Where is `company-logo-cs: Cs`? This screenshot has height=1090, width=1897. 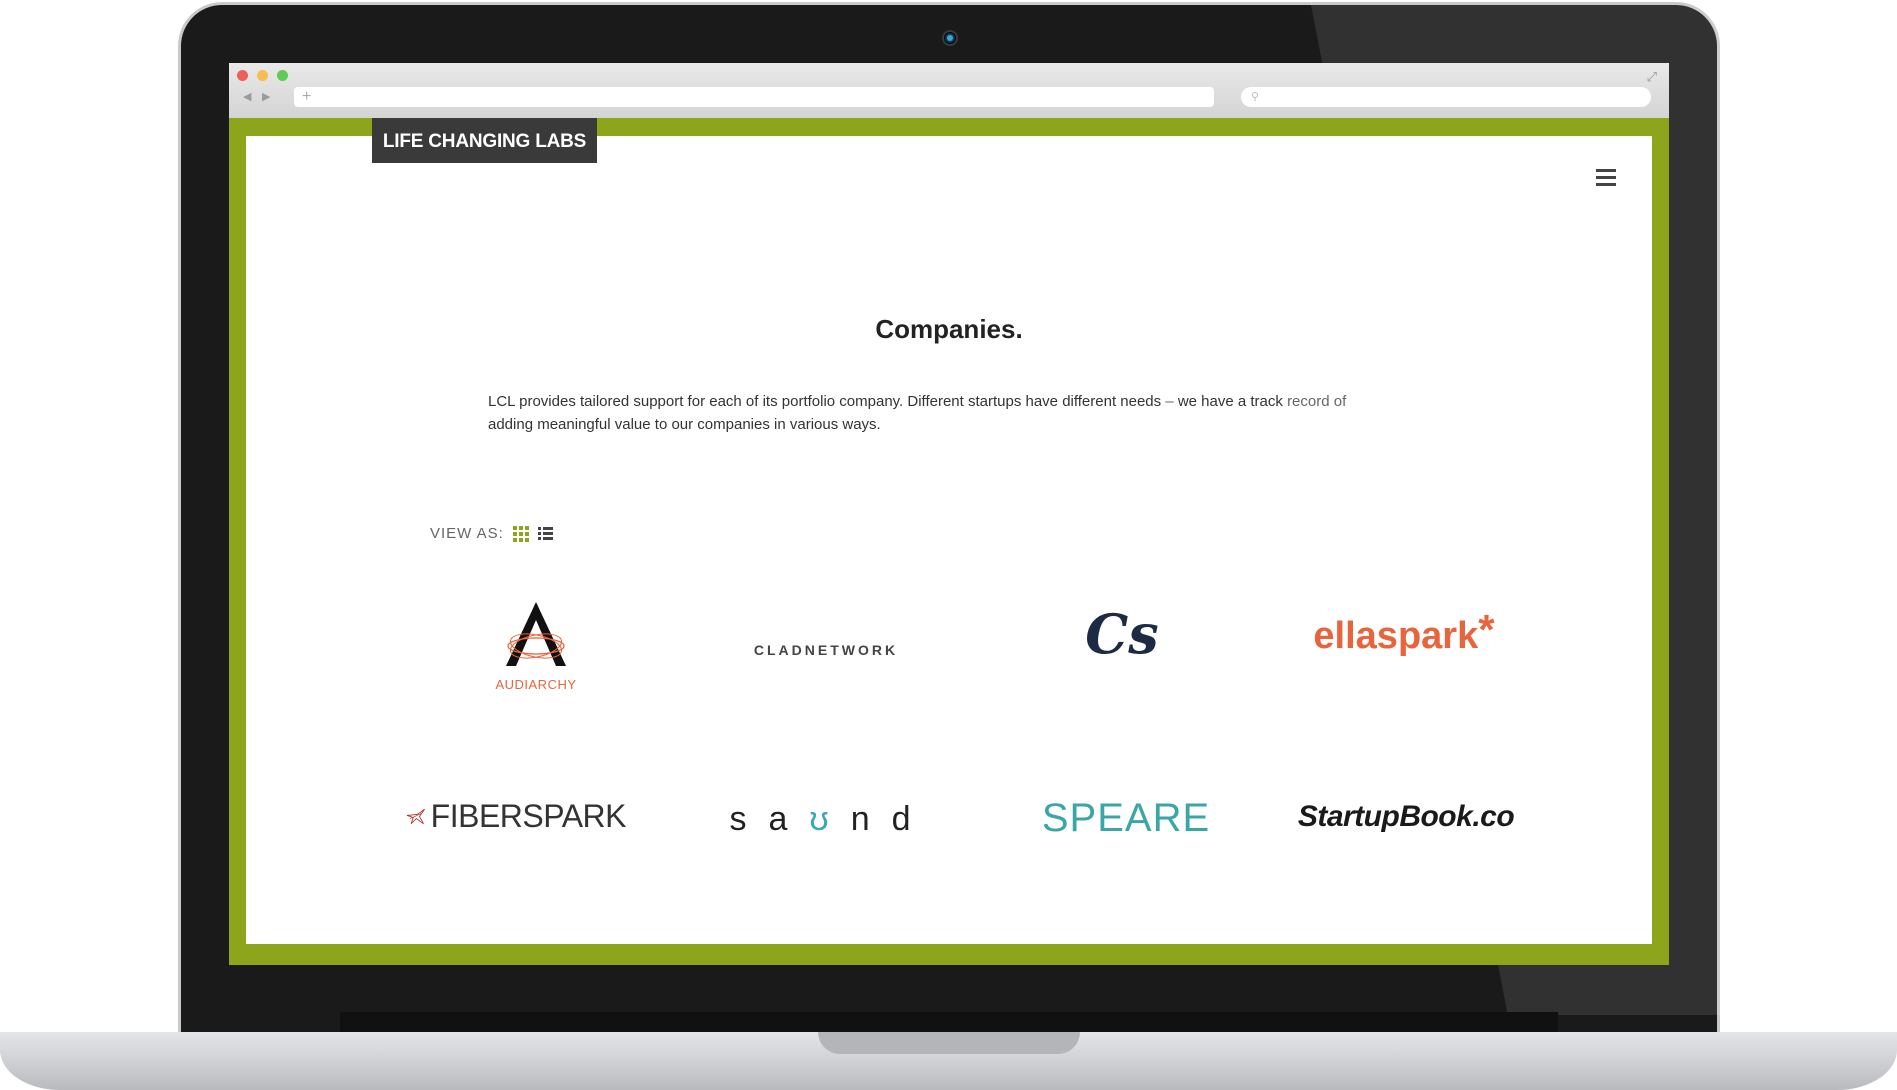
company-logo-cs: Cs is located at coordinates (1122, 634).